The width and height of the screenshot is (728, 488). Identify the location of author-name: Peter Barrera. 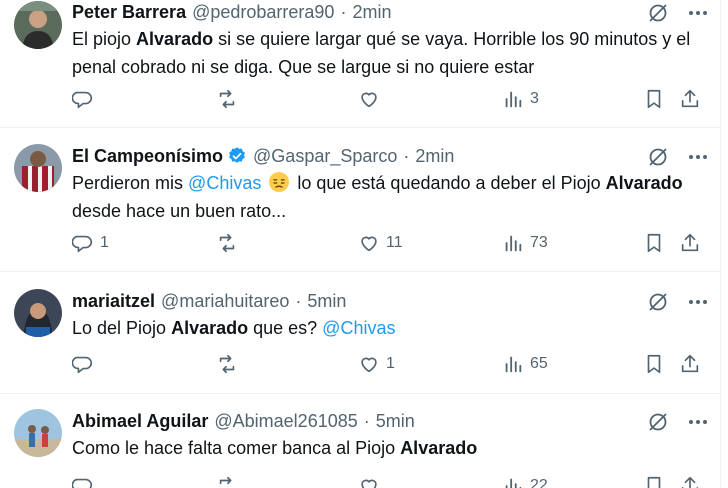
(129, 12).